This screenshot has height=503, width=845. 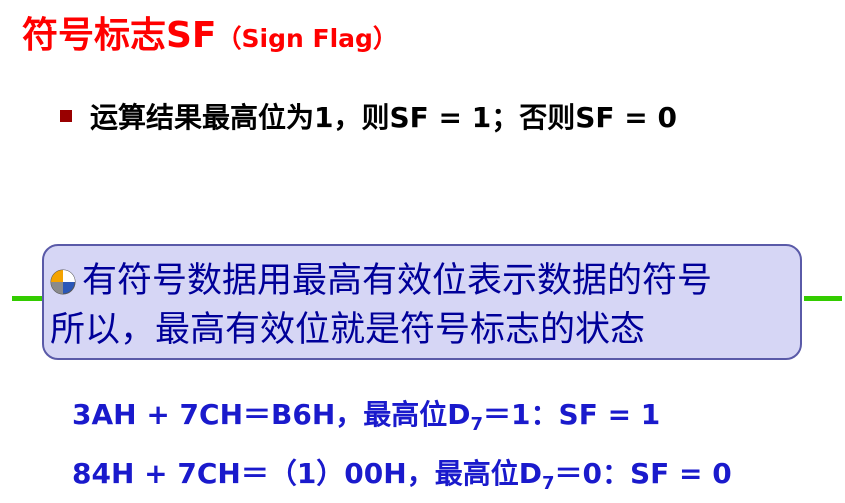 What do you see at coordinates (307, 38) in the screenshot?
I see `title-subtitle: （Sign Flag）` at bounding box center [307, 38].